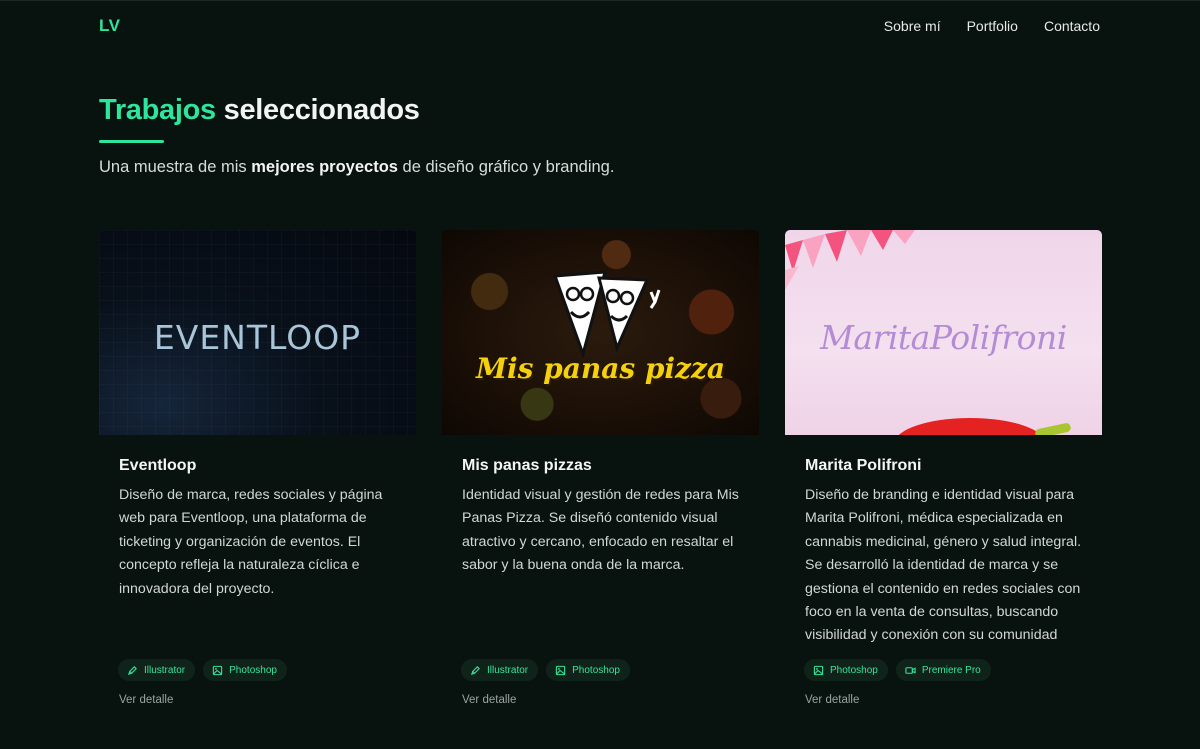 The height and width of the screenshot is (749, 1200). What do you see at coordinates (158, 465) in the screenshot?
I see `project-title: Eventloop` at bounding box center [158, 465].